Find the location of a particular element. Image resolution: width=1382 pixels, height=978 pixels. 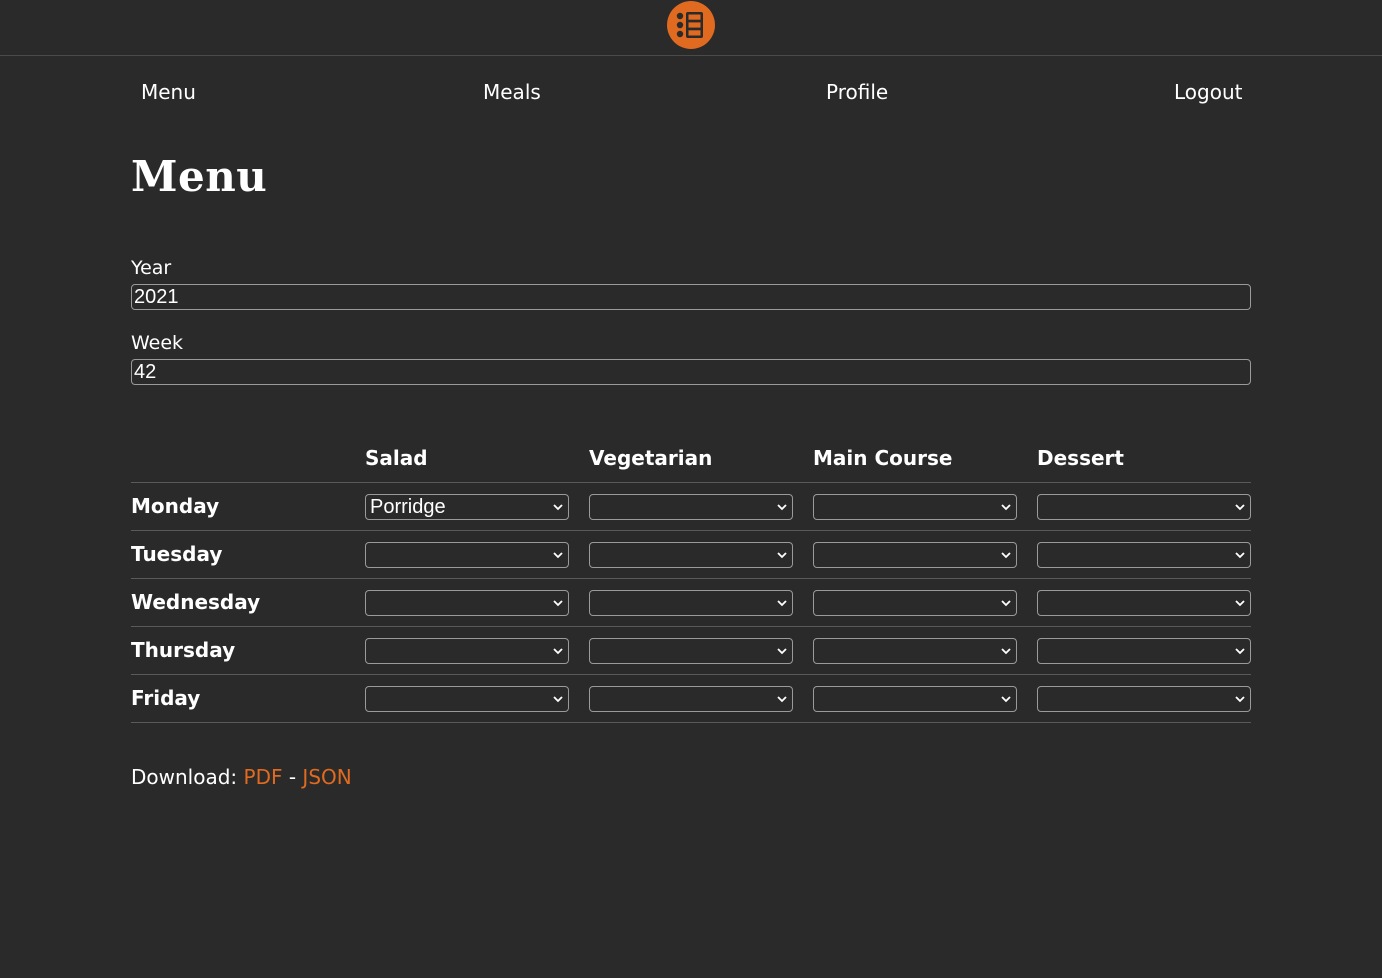

year-label: Year is located at coordinates (151, 268).